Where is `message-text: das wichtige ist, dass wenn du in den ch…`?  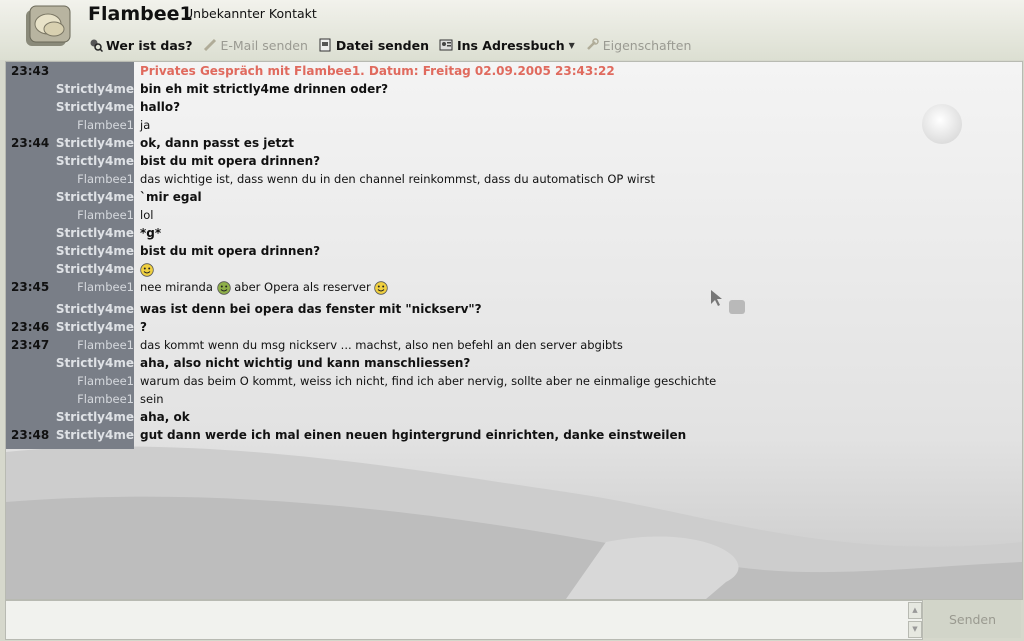
message-text: das wichtige ist, dass wenn du in den ch… is located at coordinates (397, 179).